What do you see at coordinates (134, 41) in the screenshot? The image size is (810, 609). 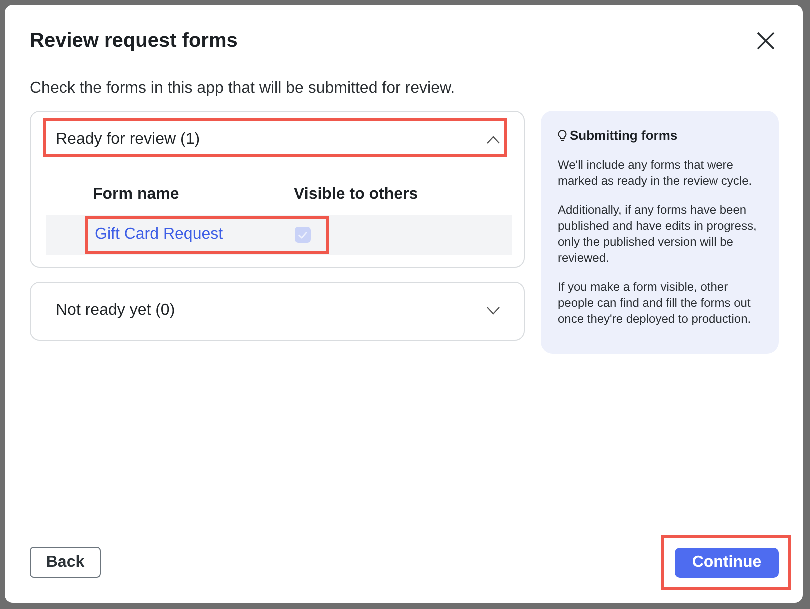 I see `dialog-title: Review request forms` at bounding box center [134, 41].